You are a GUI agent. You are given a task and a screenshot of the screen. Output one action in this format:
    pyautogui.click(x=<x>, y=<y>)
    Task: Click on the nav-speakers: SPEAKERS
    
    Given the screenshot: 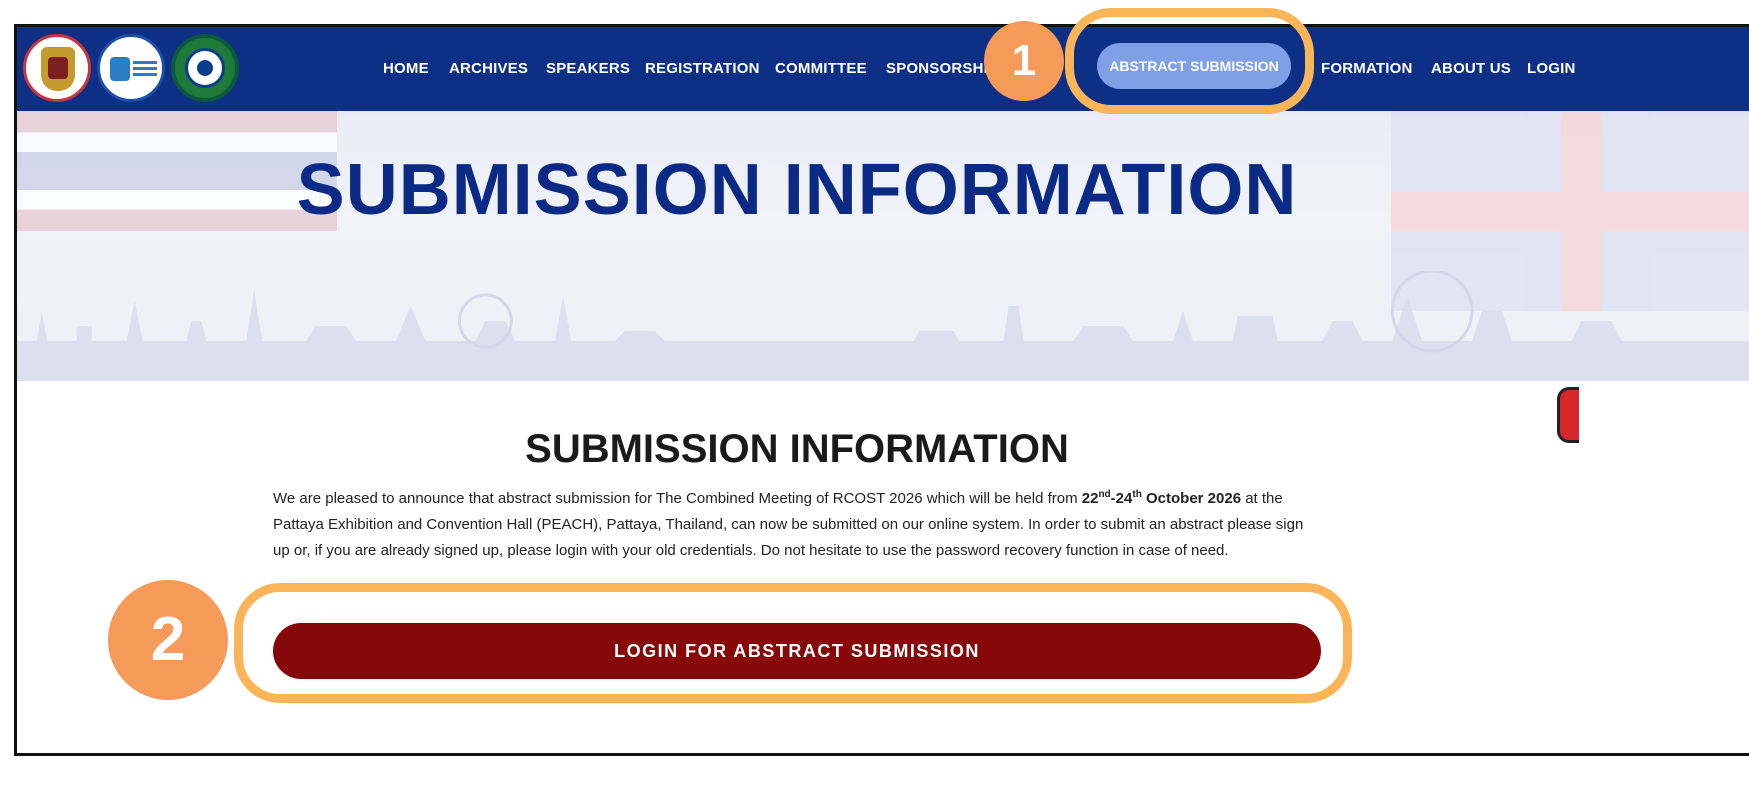 What is the action you would take?
    pyautogui.click(x=588, y=69)
    